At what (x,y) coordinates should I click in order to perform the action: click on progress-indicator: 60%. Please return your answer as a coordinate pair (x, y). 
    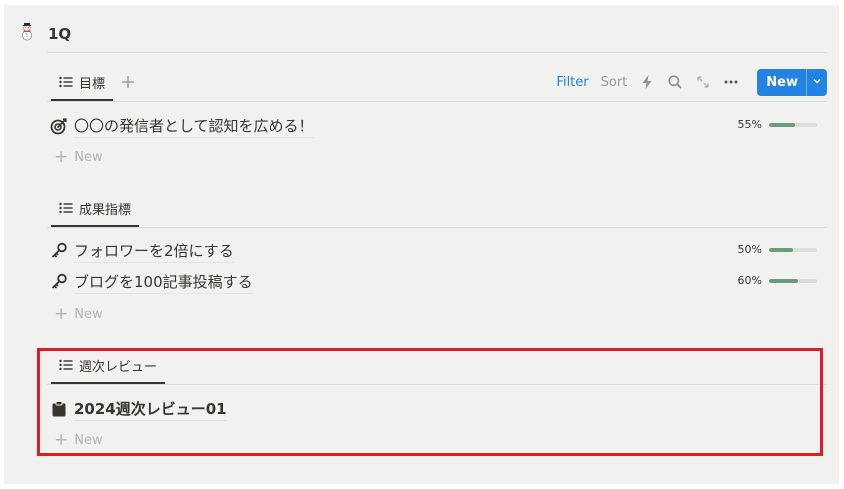
    Looking at the image, I should click on (777, 280).